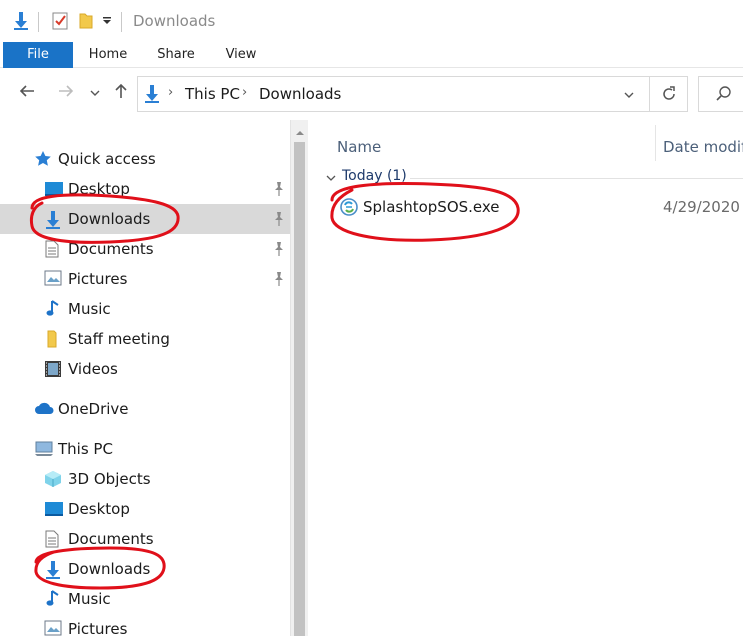 Image resolution: width=743 pixels, height=636 pixels. Describe the element at coordinates (299, 389) in the screenshot. I see `scrollbar-thumb` at that location.